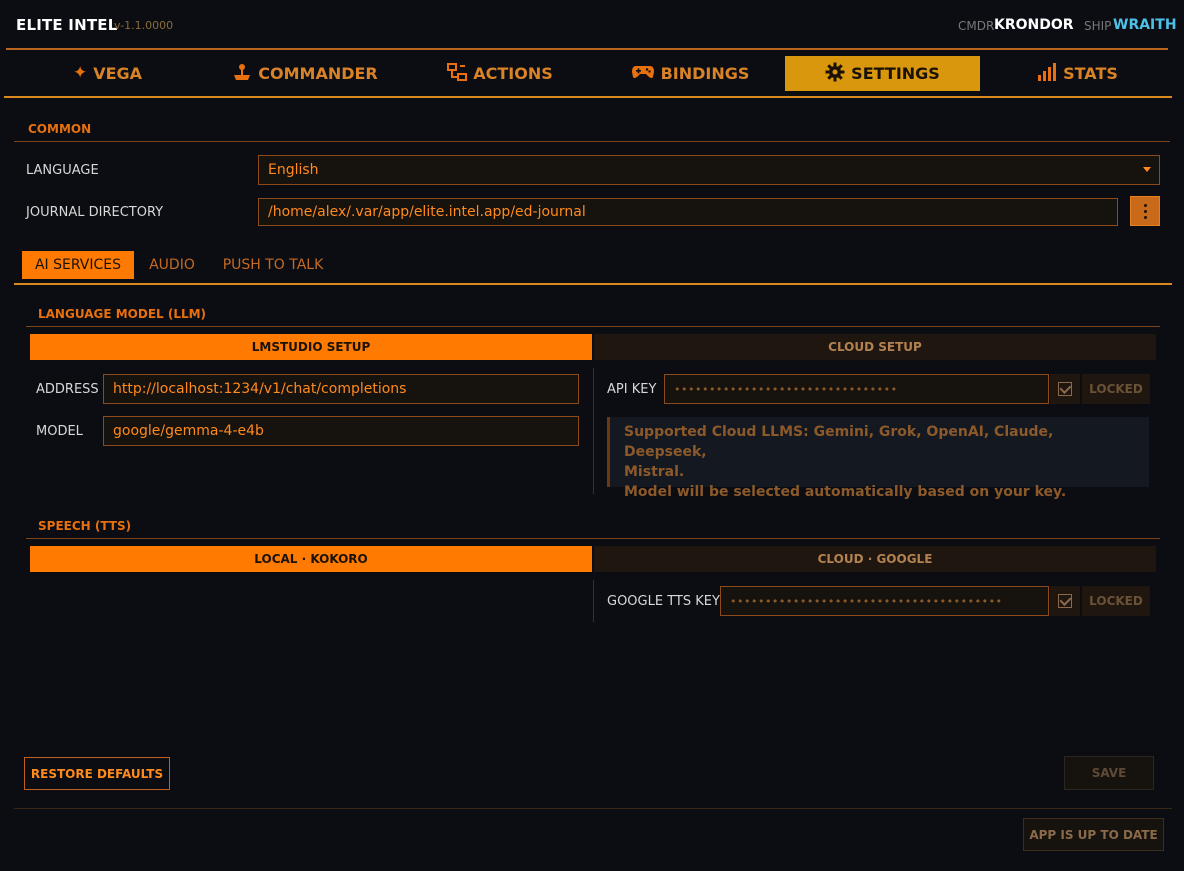  What do you see at coordinates (144, 25) in the screenshot?
I see `app-version: v-1.1.0000` at bounding box center [144, 25].